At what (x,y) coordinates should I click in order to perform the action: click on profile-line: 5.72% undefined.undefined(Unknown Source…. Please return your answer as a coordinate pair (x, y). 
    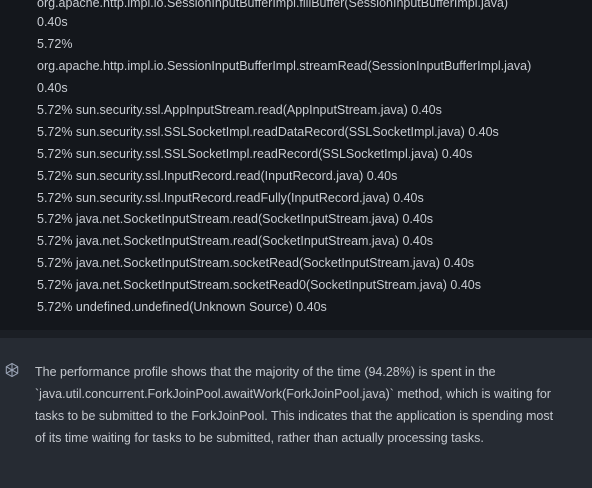
    Looking at the image, I should click on (182, 307).